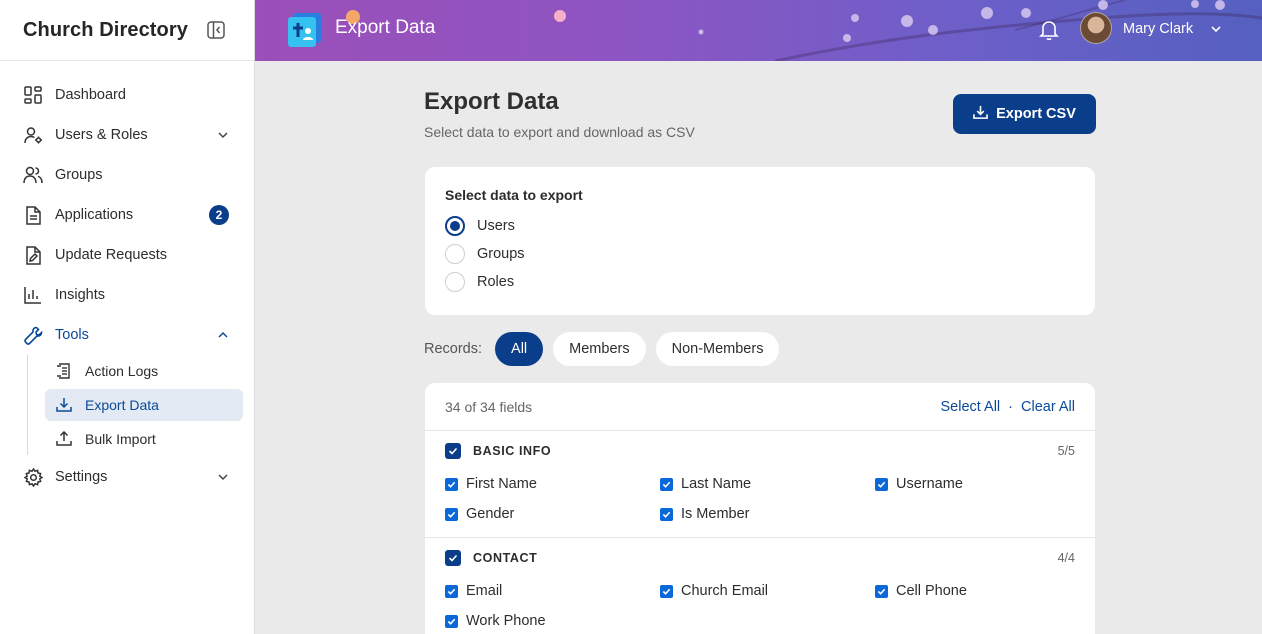 Image resolution: width=1262 pixels, height=634 pixels. What do you see at coordinates (490, 514) in the screenshot?
I see `field-label: Gender` at bounding box center [490, 514].